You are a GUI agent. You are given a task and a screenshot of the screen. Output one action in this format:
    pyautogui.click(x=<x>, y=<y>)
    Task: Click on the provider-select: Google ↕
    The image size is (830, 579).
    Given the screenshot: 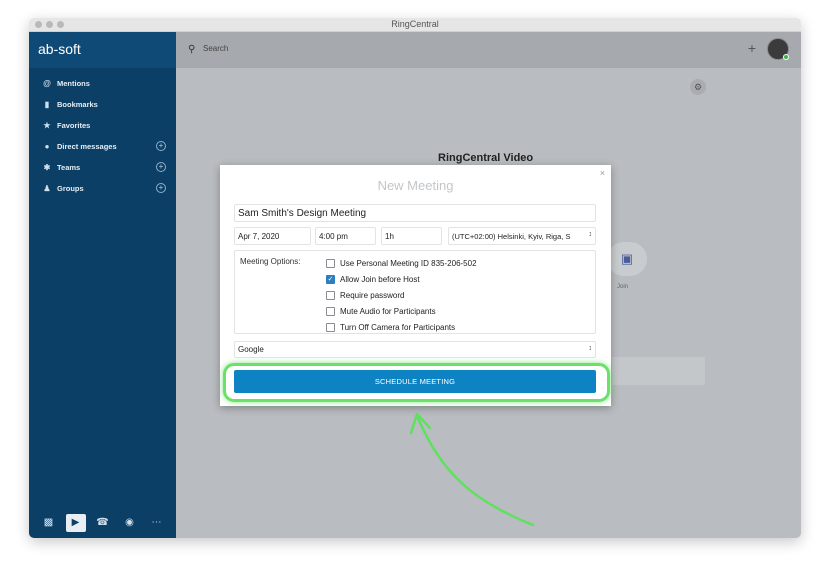 What is the action you would take?
    pyautogui.click(x=415, y=349)
    